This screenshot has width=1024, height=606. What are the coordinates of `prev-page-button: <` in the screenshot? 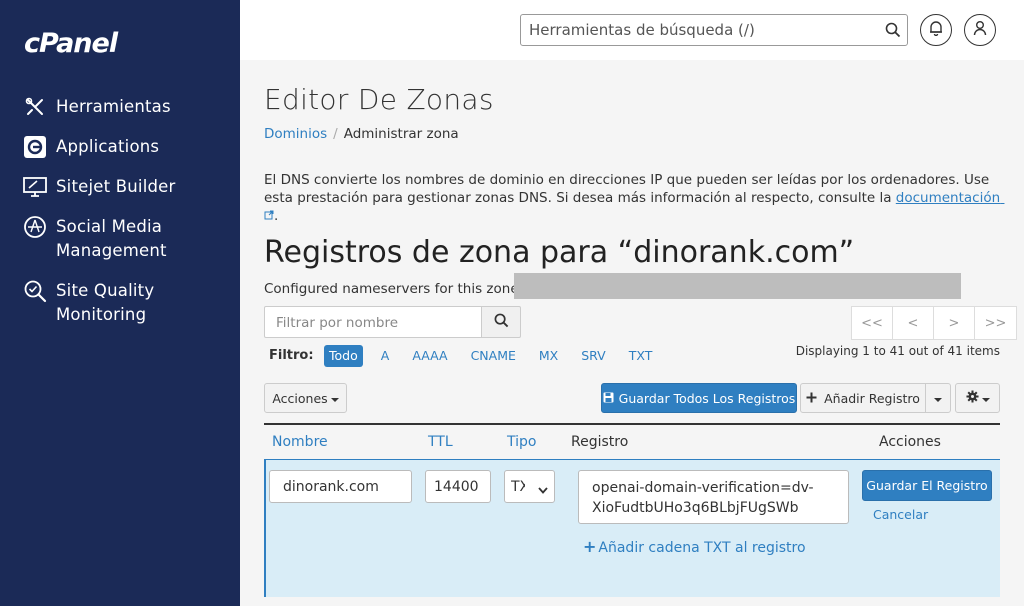 It's located at (913, 323).